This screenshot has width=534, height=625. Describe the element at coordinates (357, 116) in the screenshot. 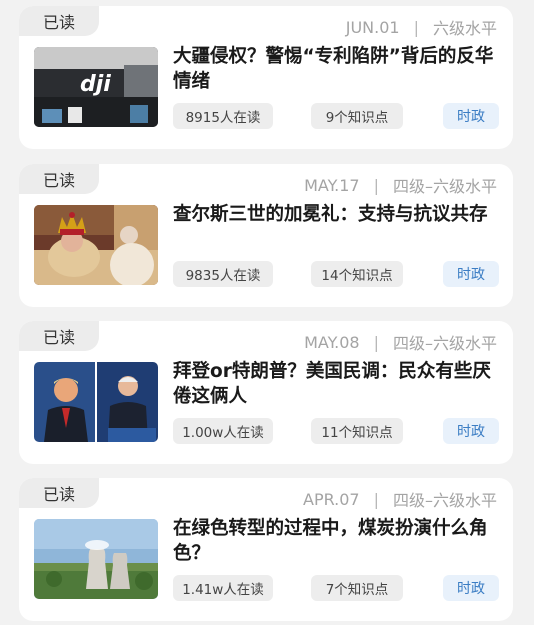

I see `knowledge-points: 9个知识点` at that location.